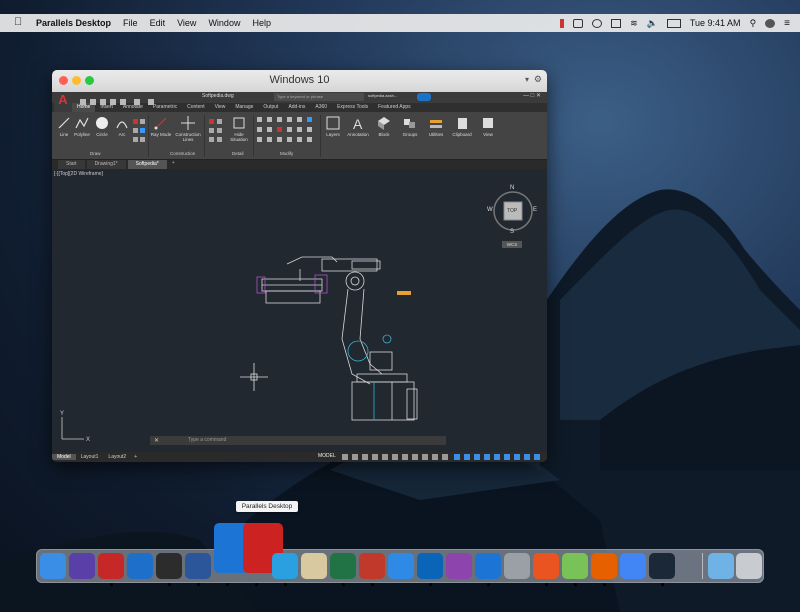 This screenshot has width=800, height=612. Describe the element at coordinates (490, 210) in the screenshot. I see `viewcube-west: W` at that location.